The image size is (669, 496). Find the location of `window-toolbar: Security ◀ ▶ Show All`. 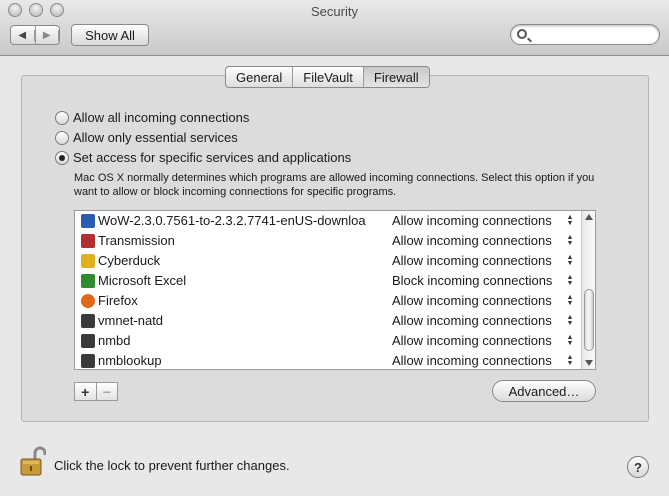

window-toolbar: Security ◀ ▶ Show All is located at coordinates (334, 28).